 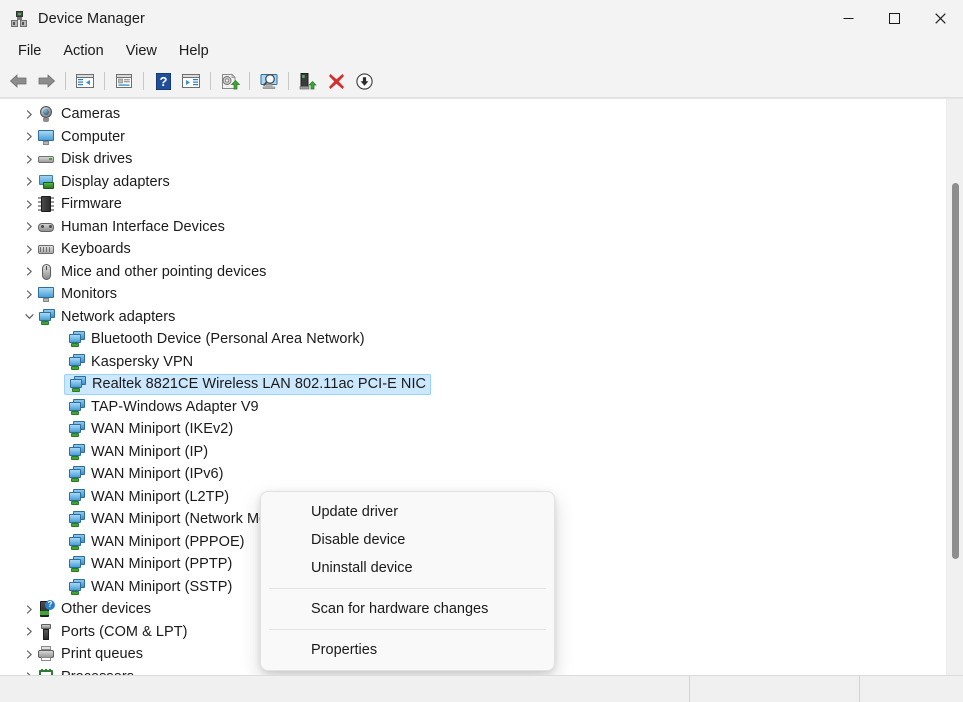 I want to click on back-arrow-icon, so click(x=17, y=81).